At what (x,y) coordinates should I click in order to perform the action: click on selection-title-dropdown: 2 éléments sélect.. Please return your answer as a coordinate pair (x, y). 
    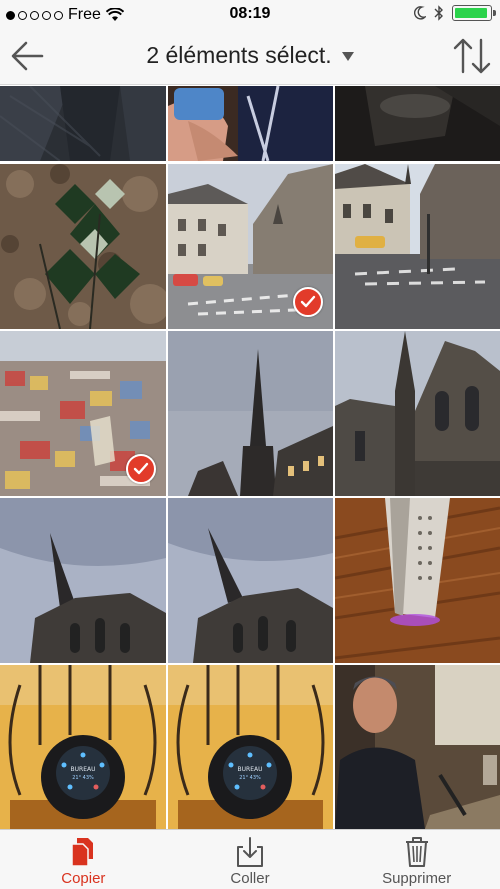
    Looking at the image, I should click on (250, 55).